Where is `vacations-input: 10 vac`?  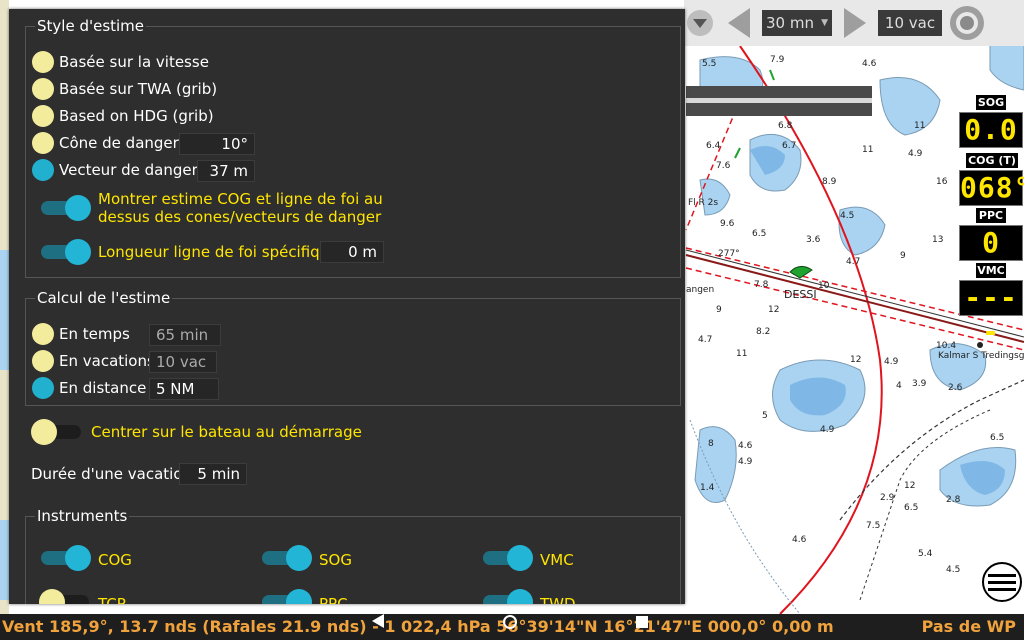
vacations-input: 10 vac is located at coordinates (183, 362).